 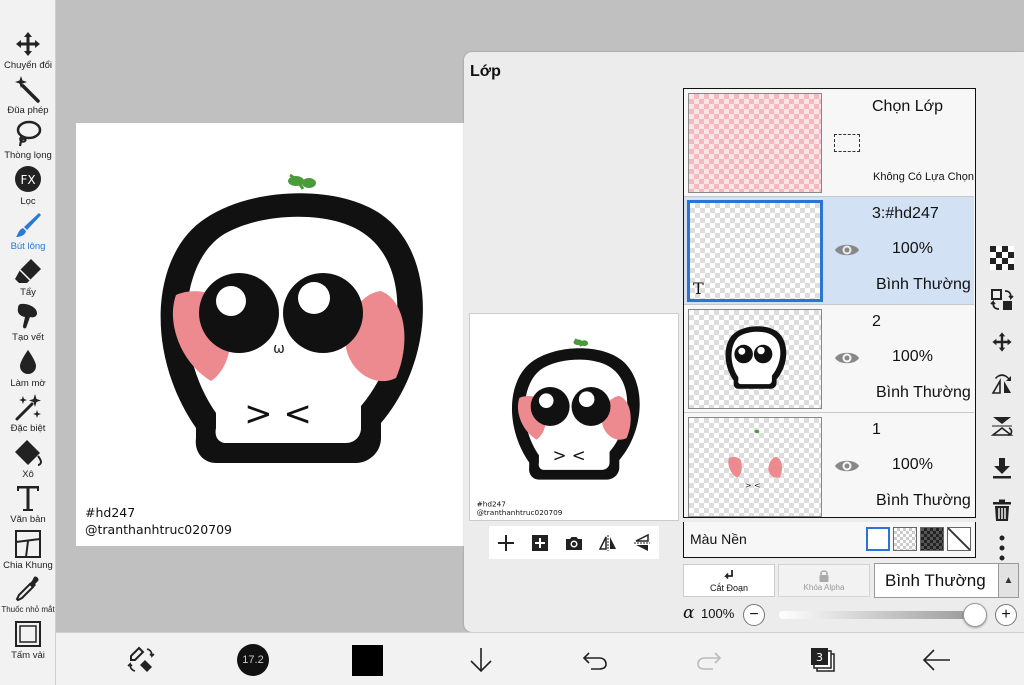 I want to click on merge-down-icon, so click(x=1002, y=468).